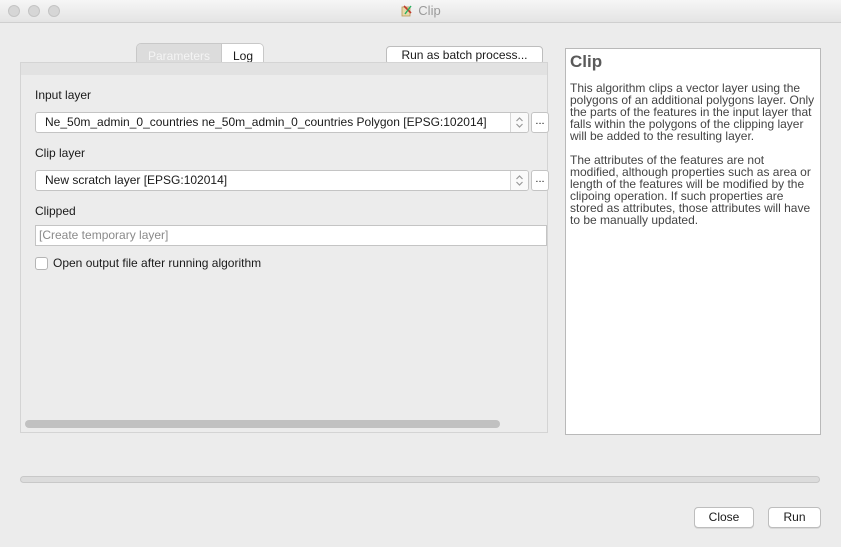  Describe the element at coordinates (724, 517) in the screenshot. I see `close-button: Close` at that location.